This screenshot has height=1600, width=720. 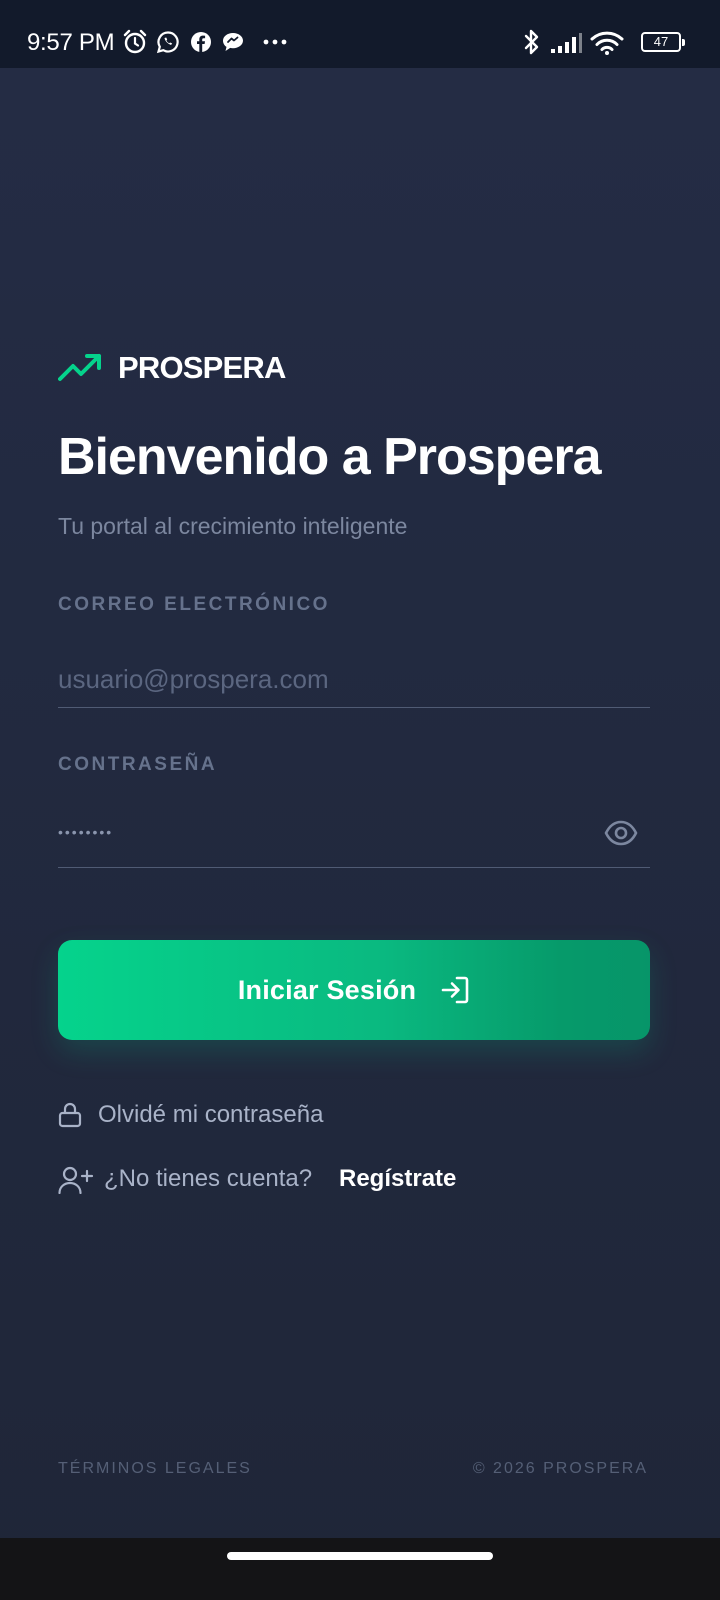 I want to click on facebook-icon, so click(x=201, y=42).